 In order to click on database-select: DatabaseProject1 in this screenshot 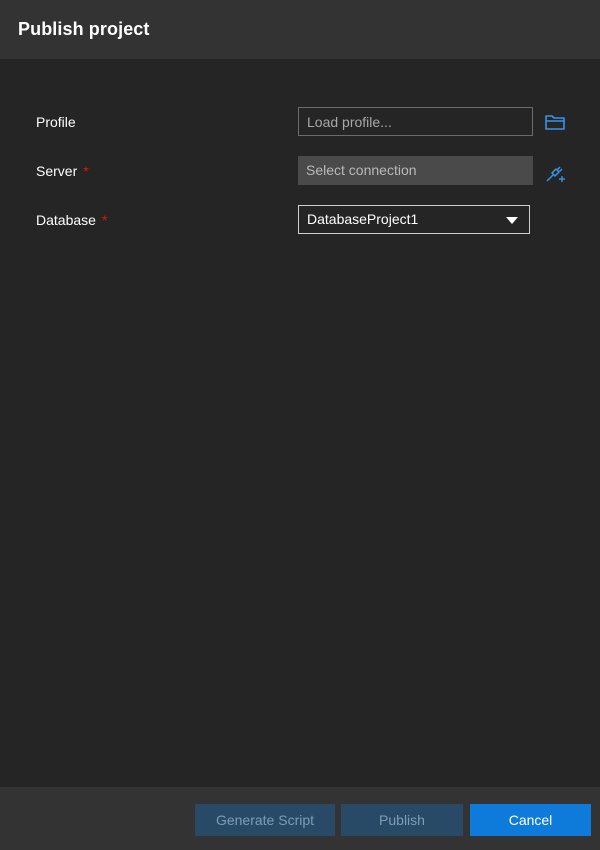, I will do `click(414, 219)`.